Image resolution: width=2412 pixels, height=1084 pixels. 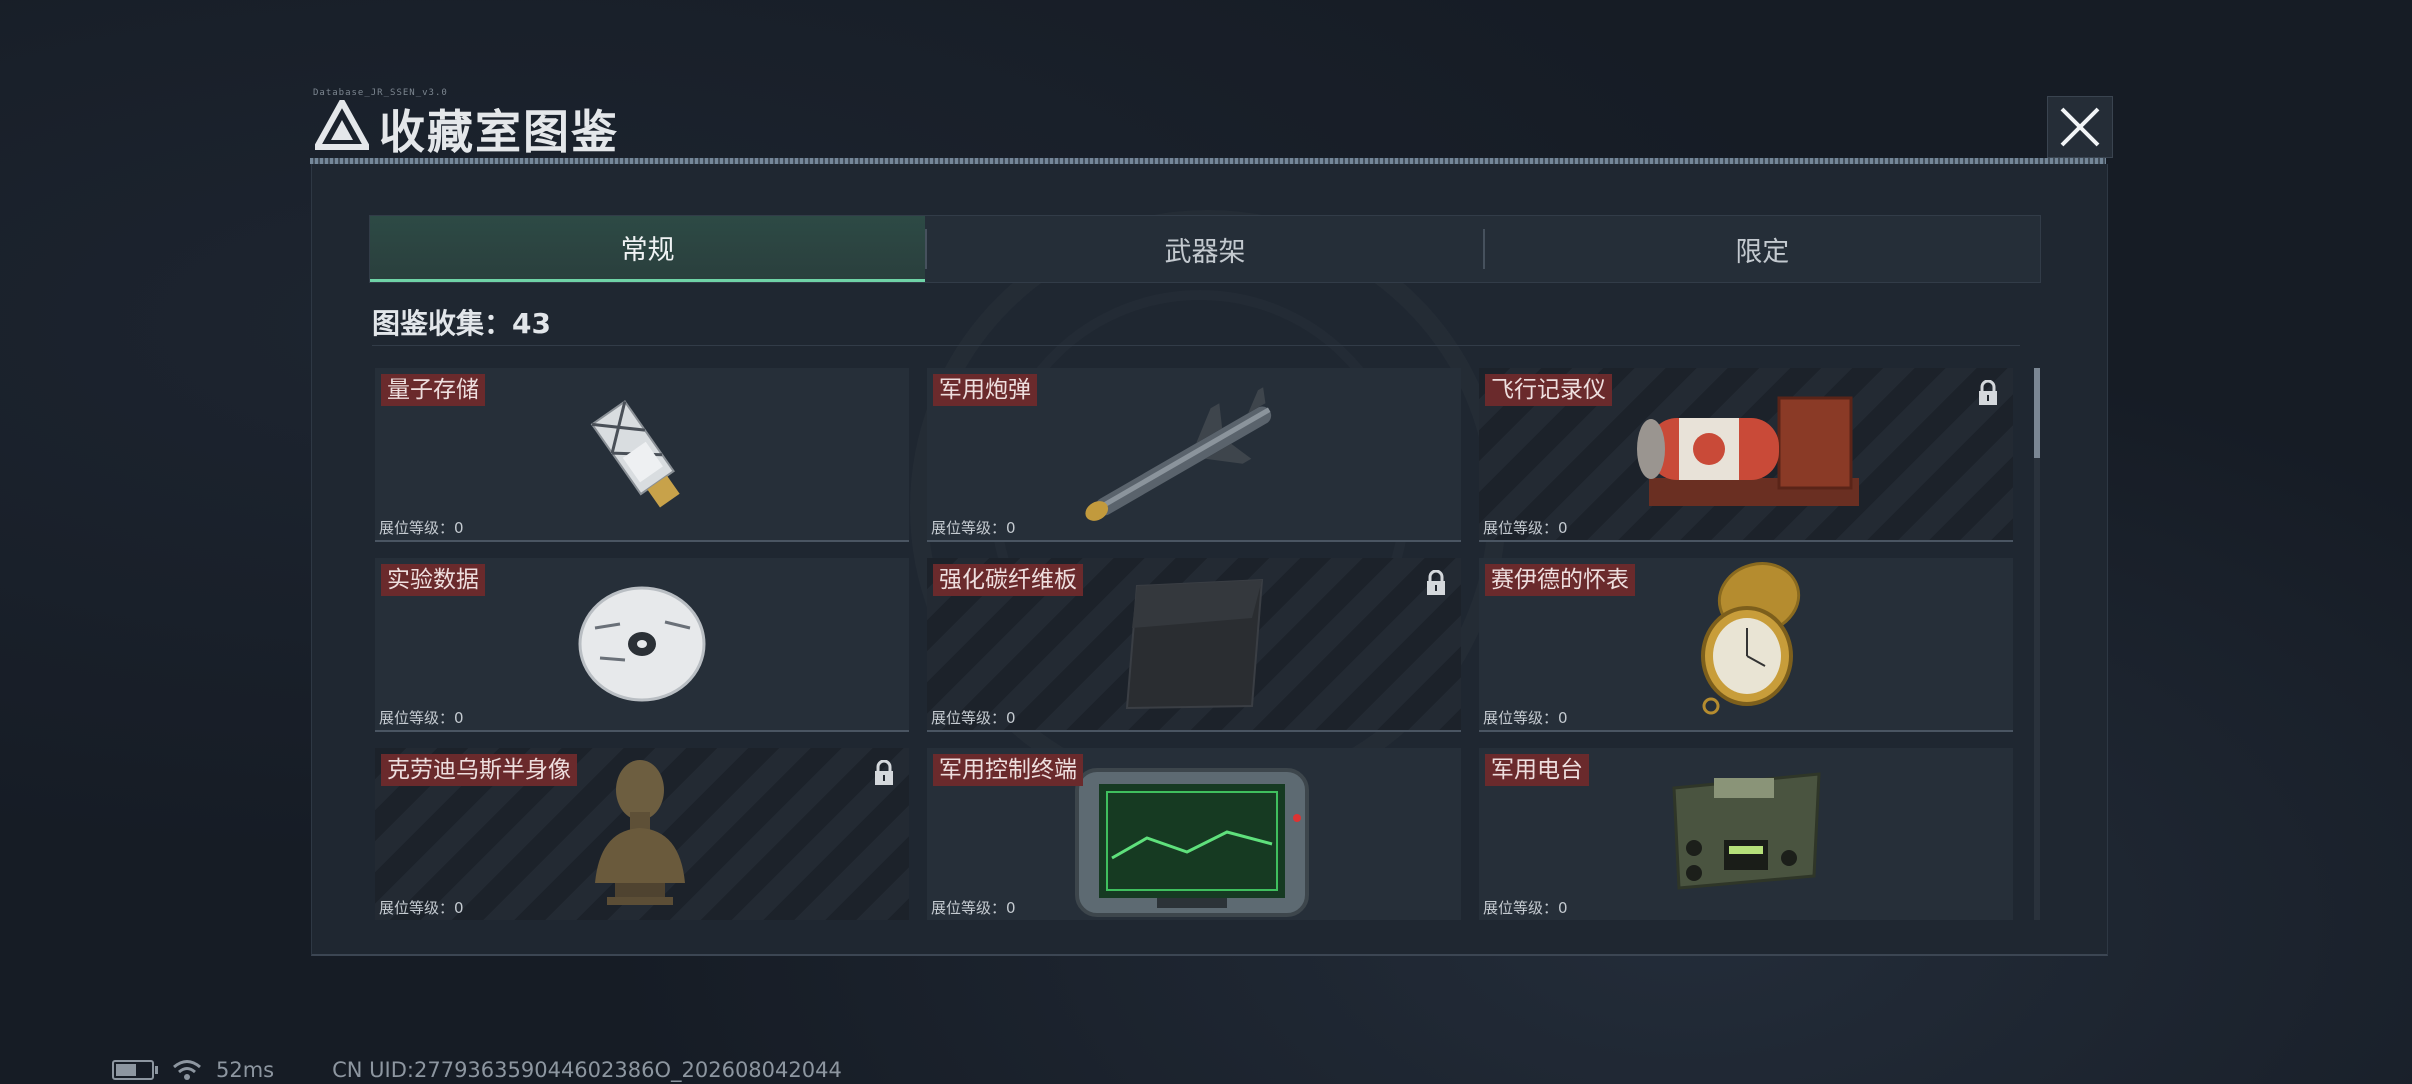 I want to click on item-name: 军用电台, so click(x=1537, y=770).